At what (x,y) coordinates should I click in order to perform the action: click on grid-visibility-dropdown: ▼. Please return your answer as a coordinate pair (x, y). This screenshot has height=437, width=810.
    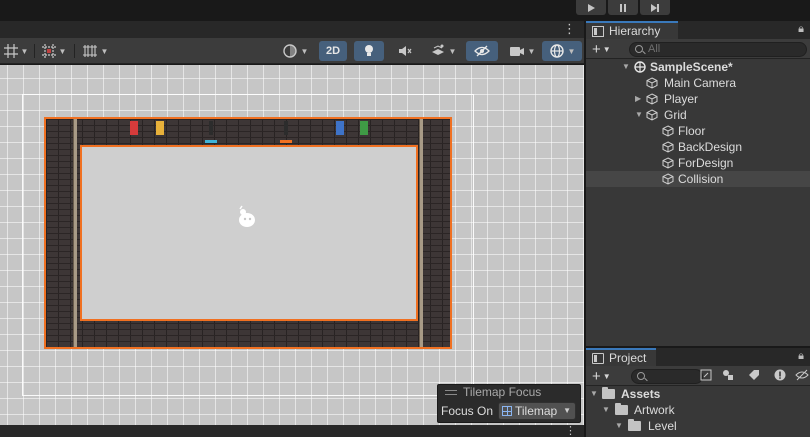
    Looking at the image, I should click on (95, 51).